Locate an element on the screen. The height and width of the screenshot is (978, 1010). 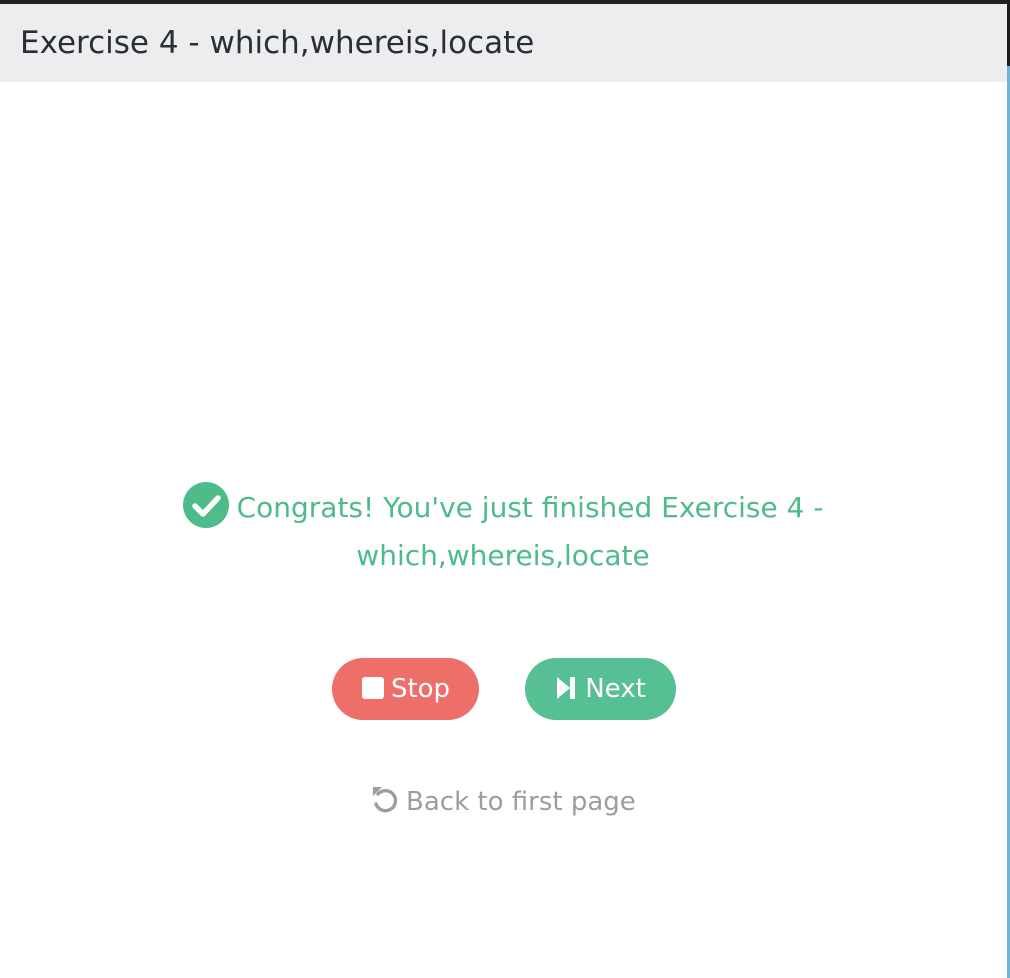
completion-message-line2: which,whereis,locate is located at coordinates (503, 555).